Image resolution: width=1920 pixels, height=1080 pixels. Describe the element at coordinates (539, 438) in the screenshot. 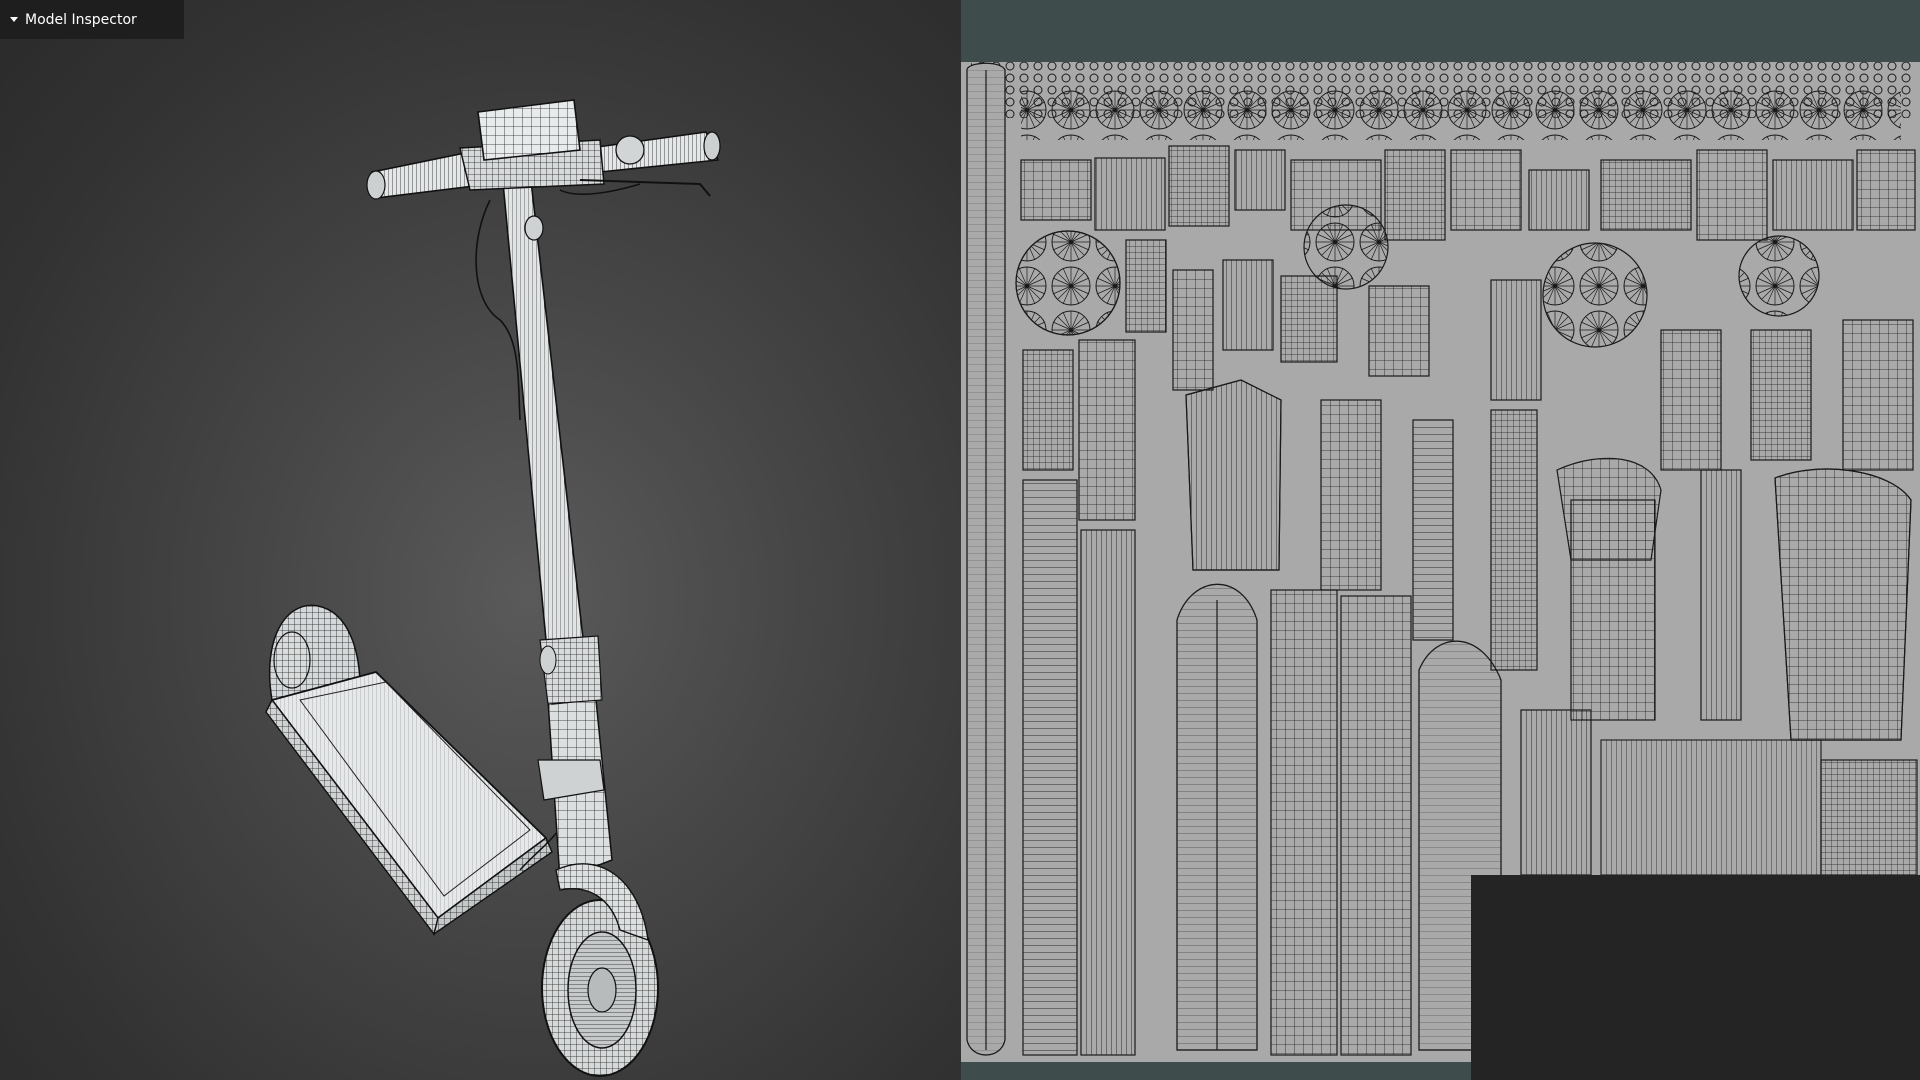

I see `stem-pole` at that location.